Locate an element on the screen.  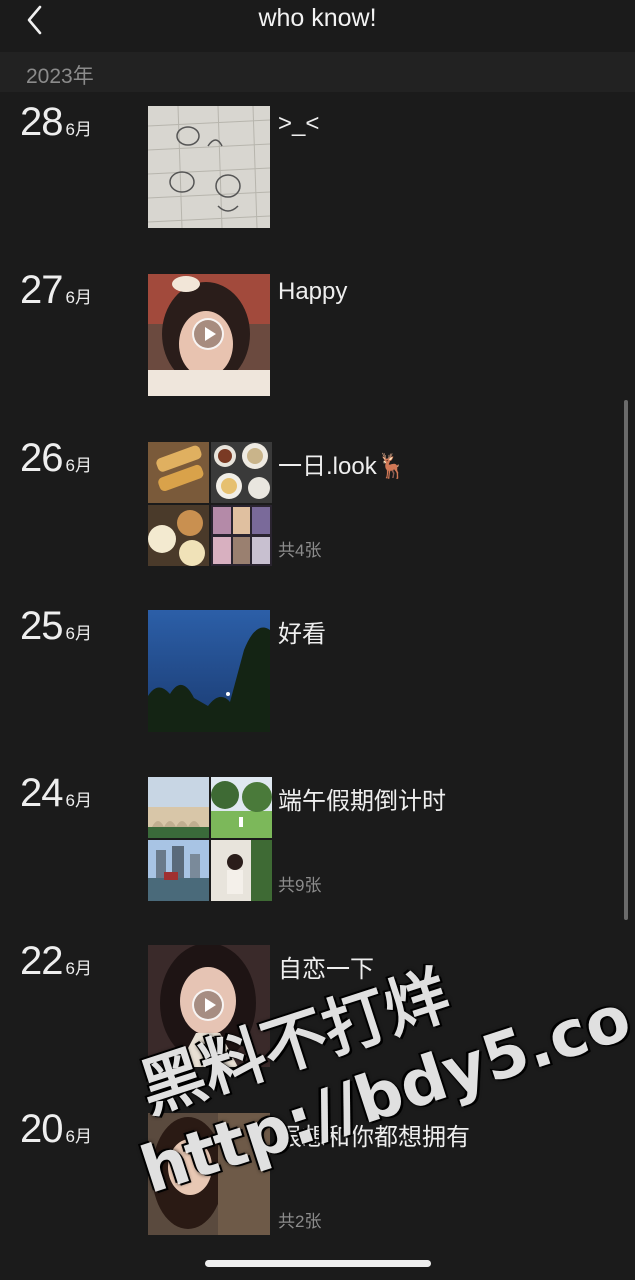
photo-count: 共4张 is located at coordinates (300, 550).